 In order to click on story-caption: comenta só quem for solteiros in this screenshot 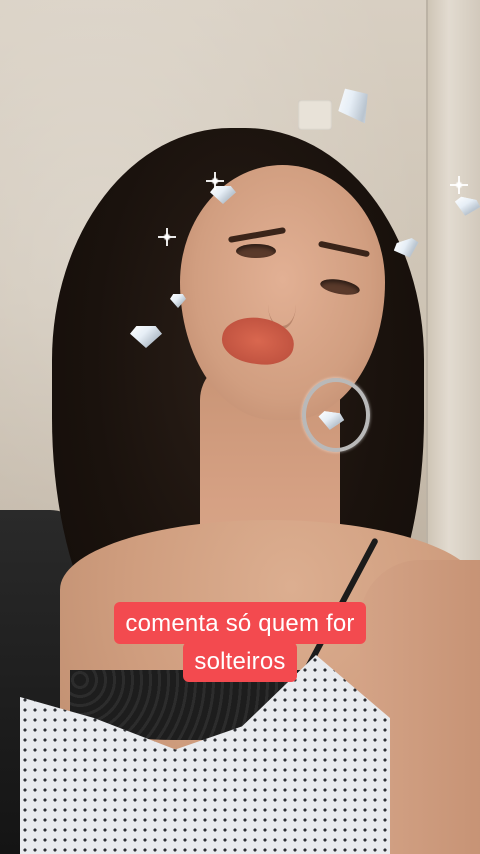, I will do `click(240, 642)`.